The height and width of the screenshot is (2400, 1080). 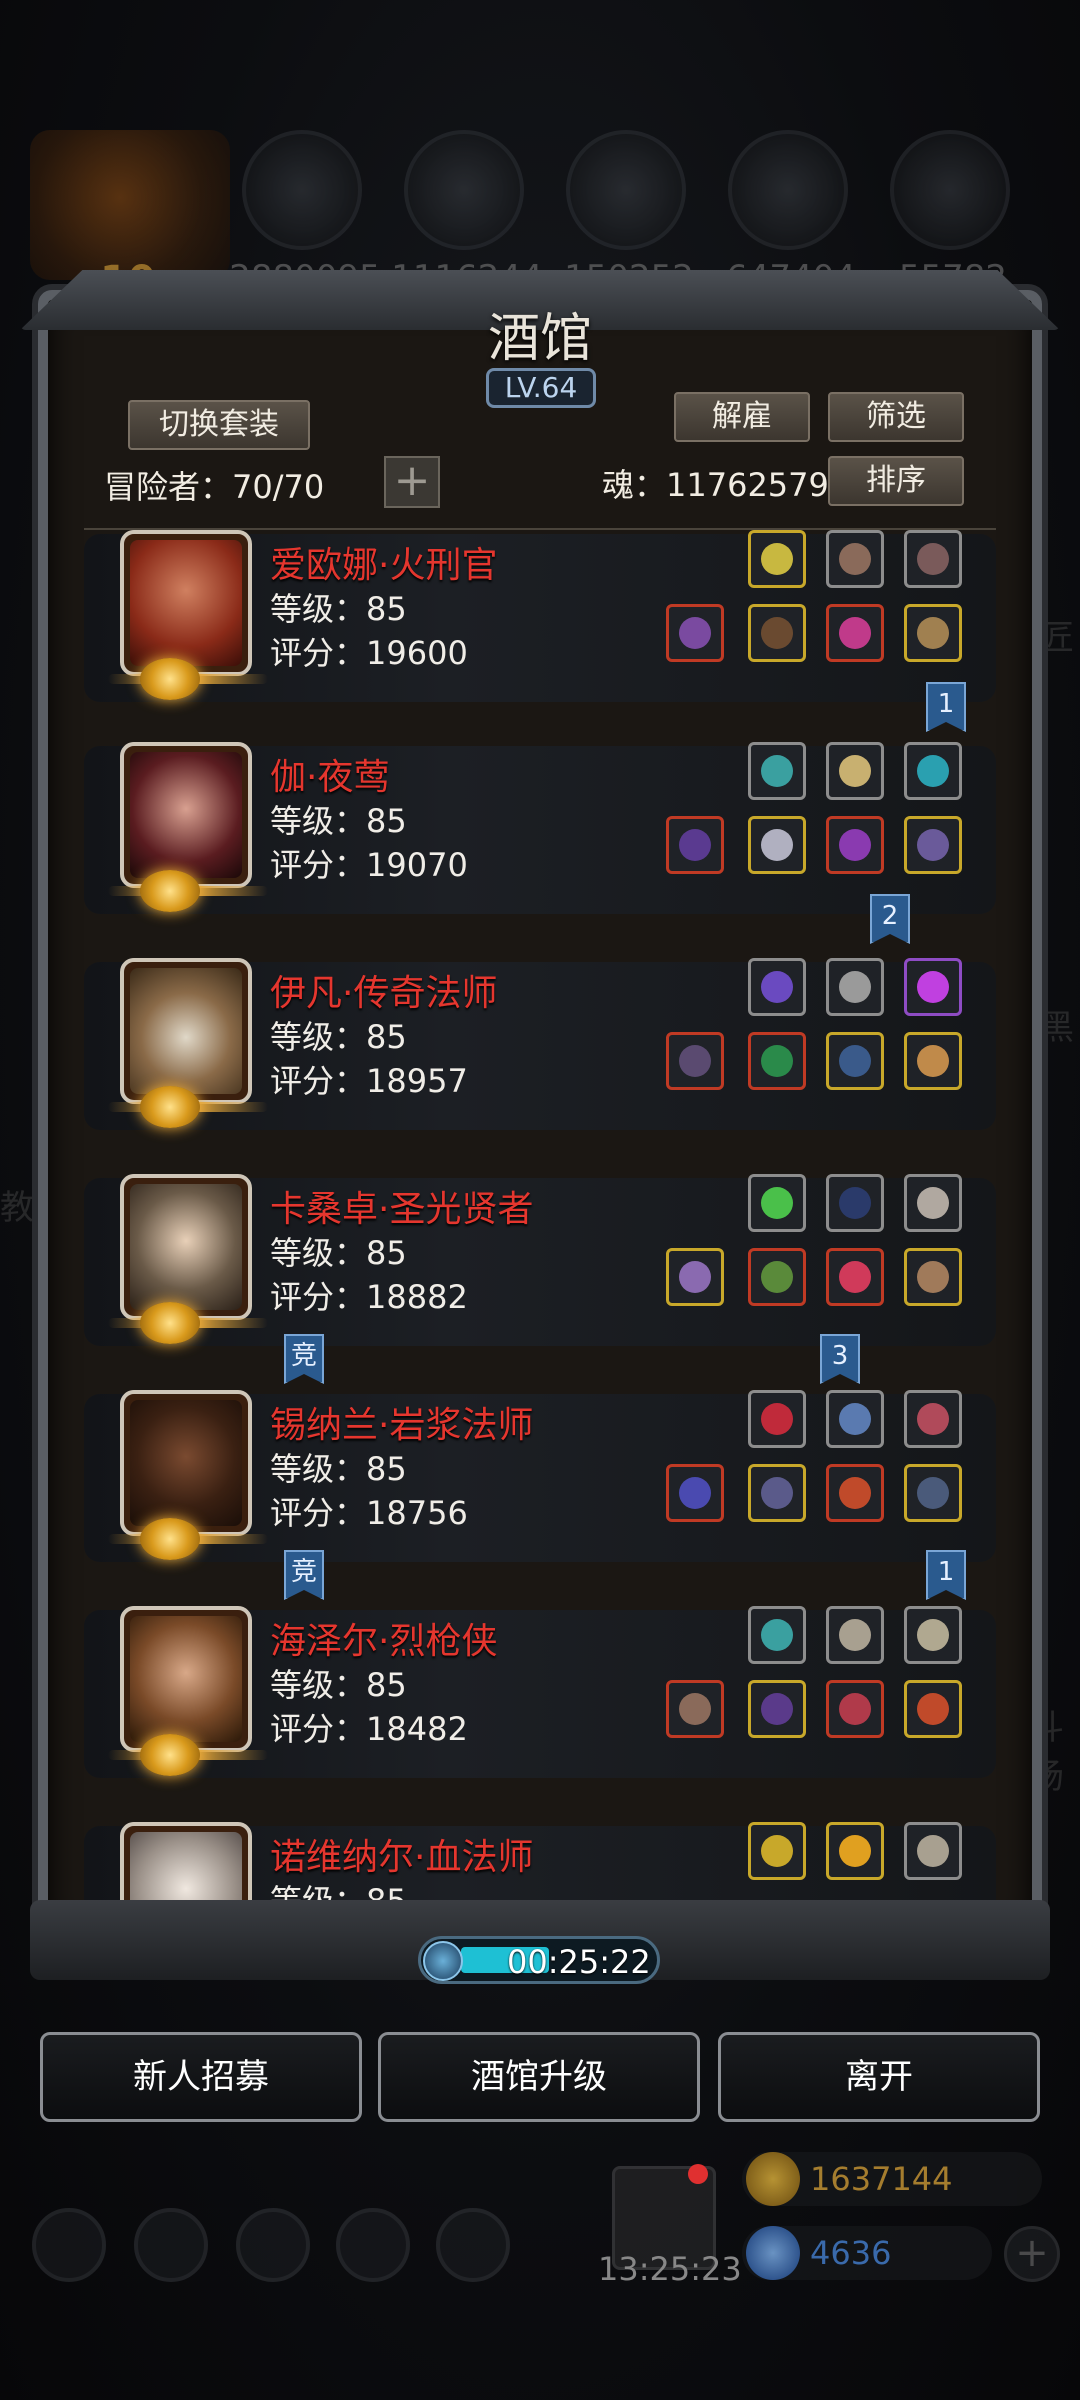 What do you see at coordinates (170, 891) in the screenshot?
I see `rank-star-icon` at bounding box center [170, 891].